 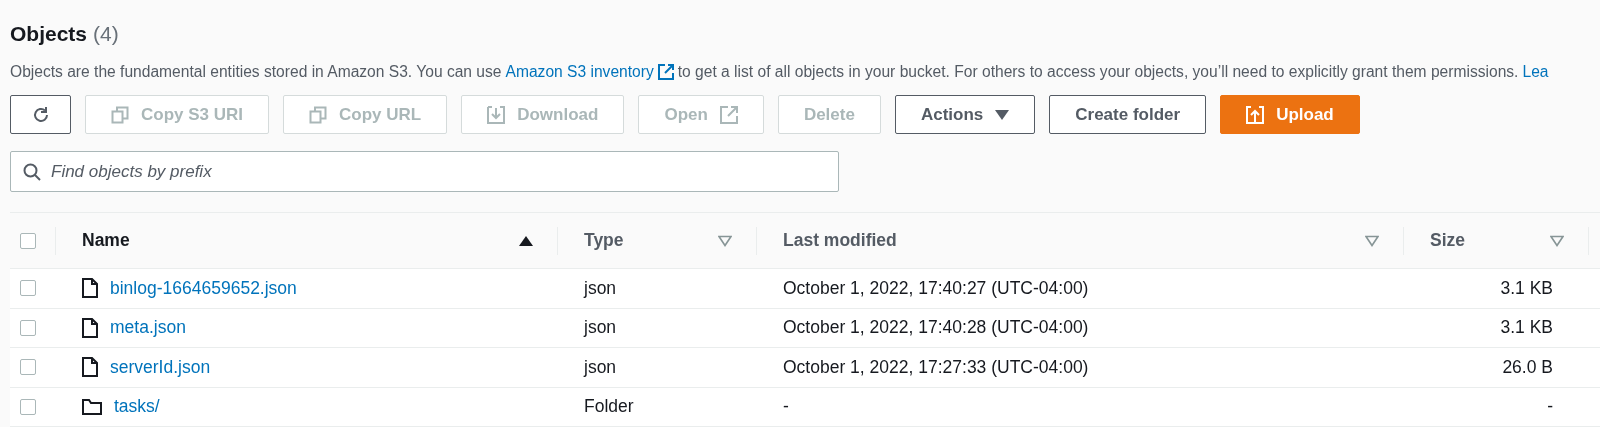 What do you see at coordinates (609, 407) in the screenshot?
I see `table-cell-text: Folder` at bounding box center [609, 407].